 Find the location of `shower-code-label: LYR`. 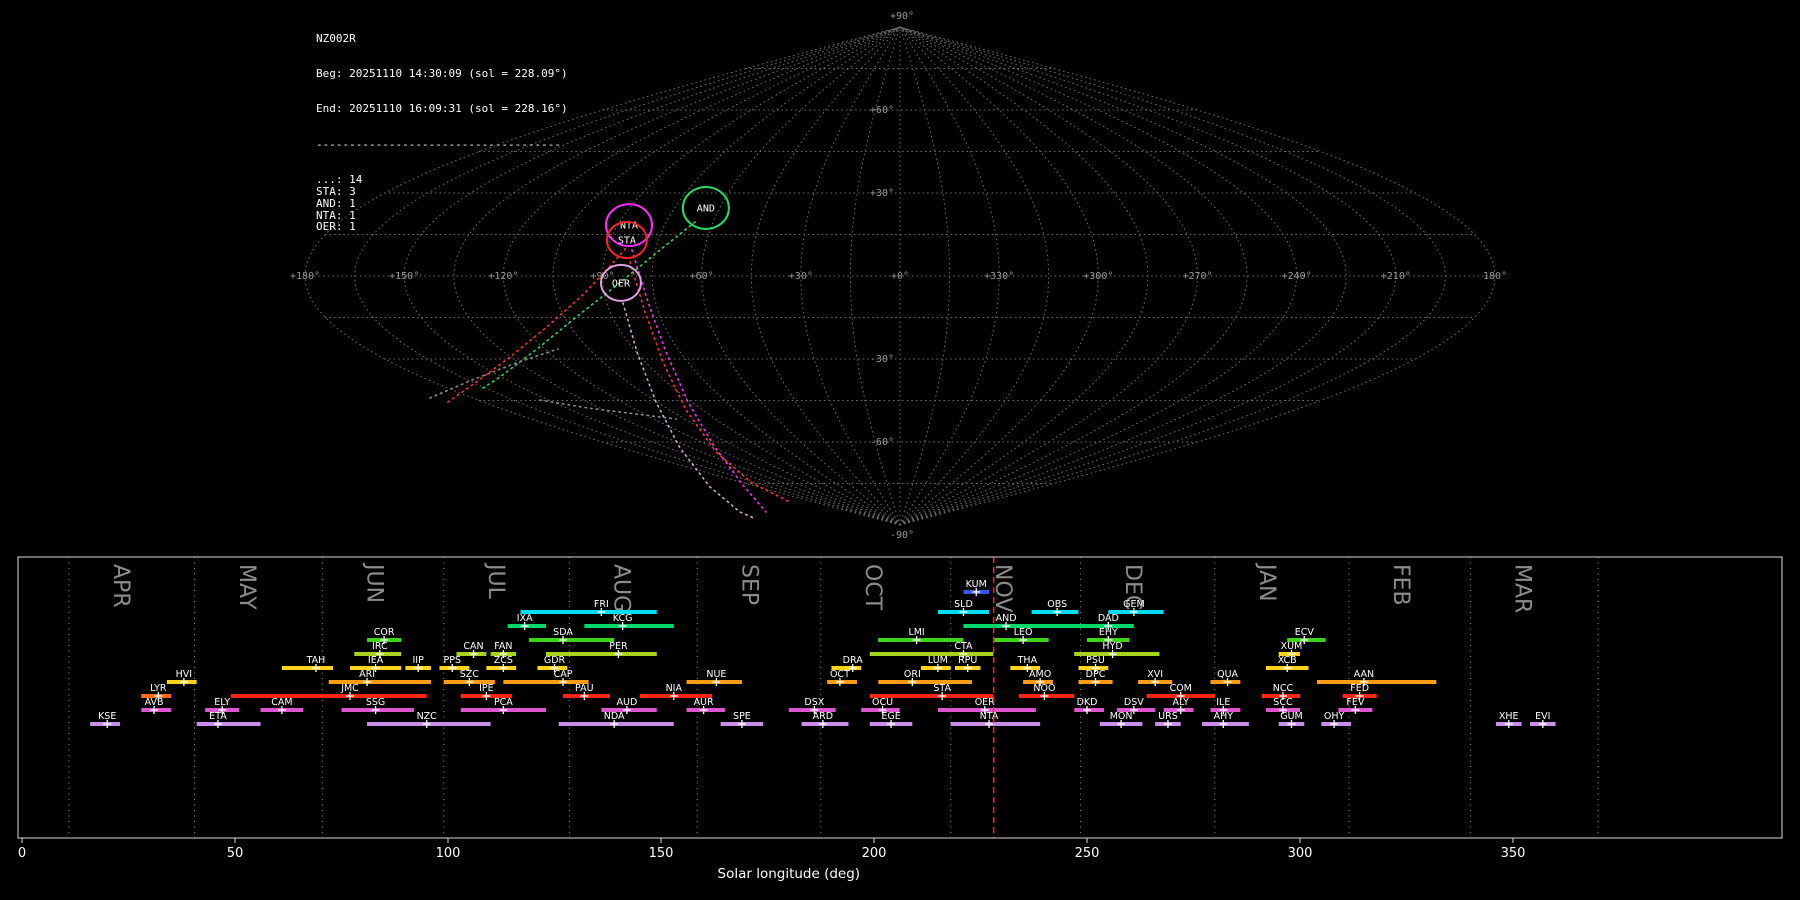

shower-code-label: LYR is located at coordinates (158, 688).